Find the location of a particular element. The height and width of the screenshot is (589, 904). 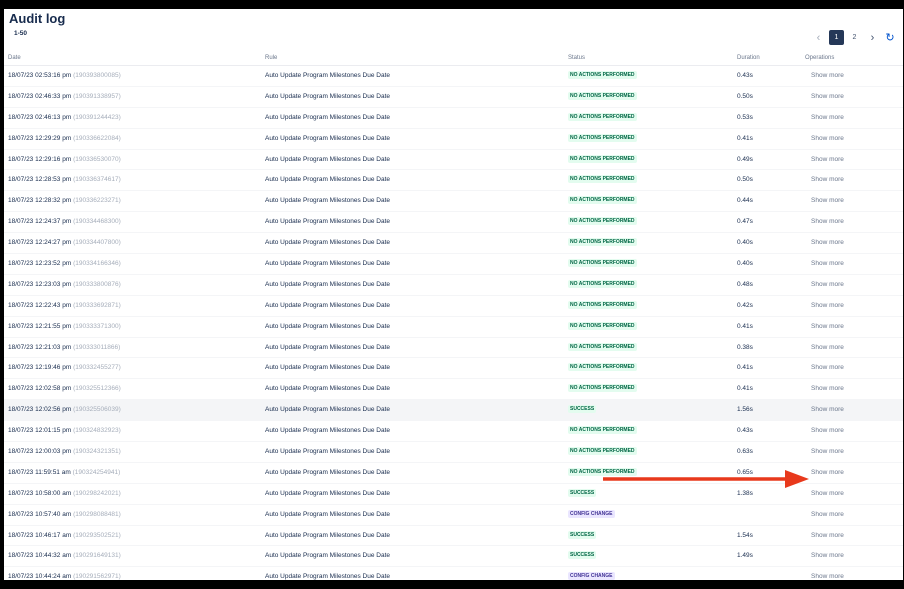

row-date: 18/07/23 12:28:53 pm (190336374617) is located at coordinates (64, 180).